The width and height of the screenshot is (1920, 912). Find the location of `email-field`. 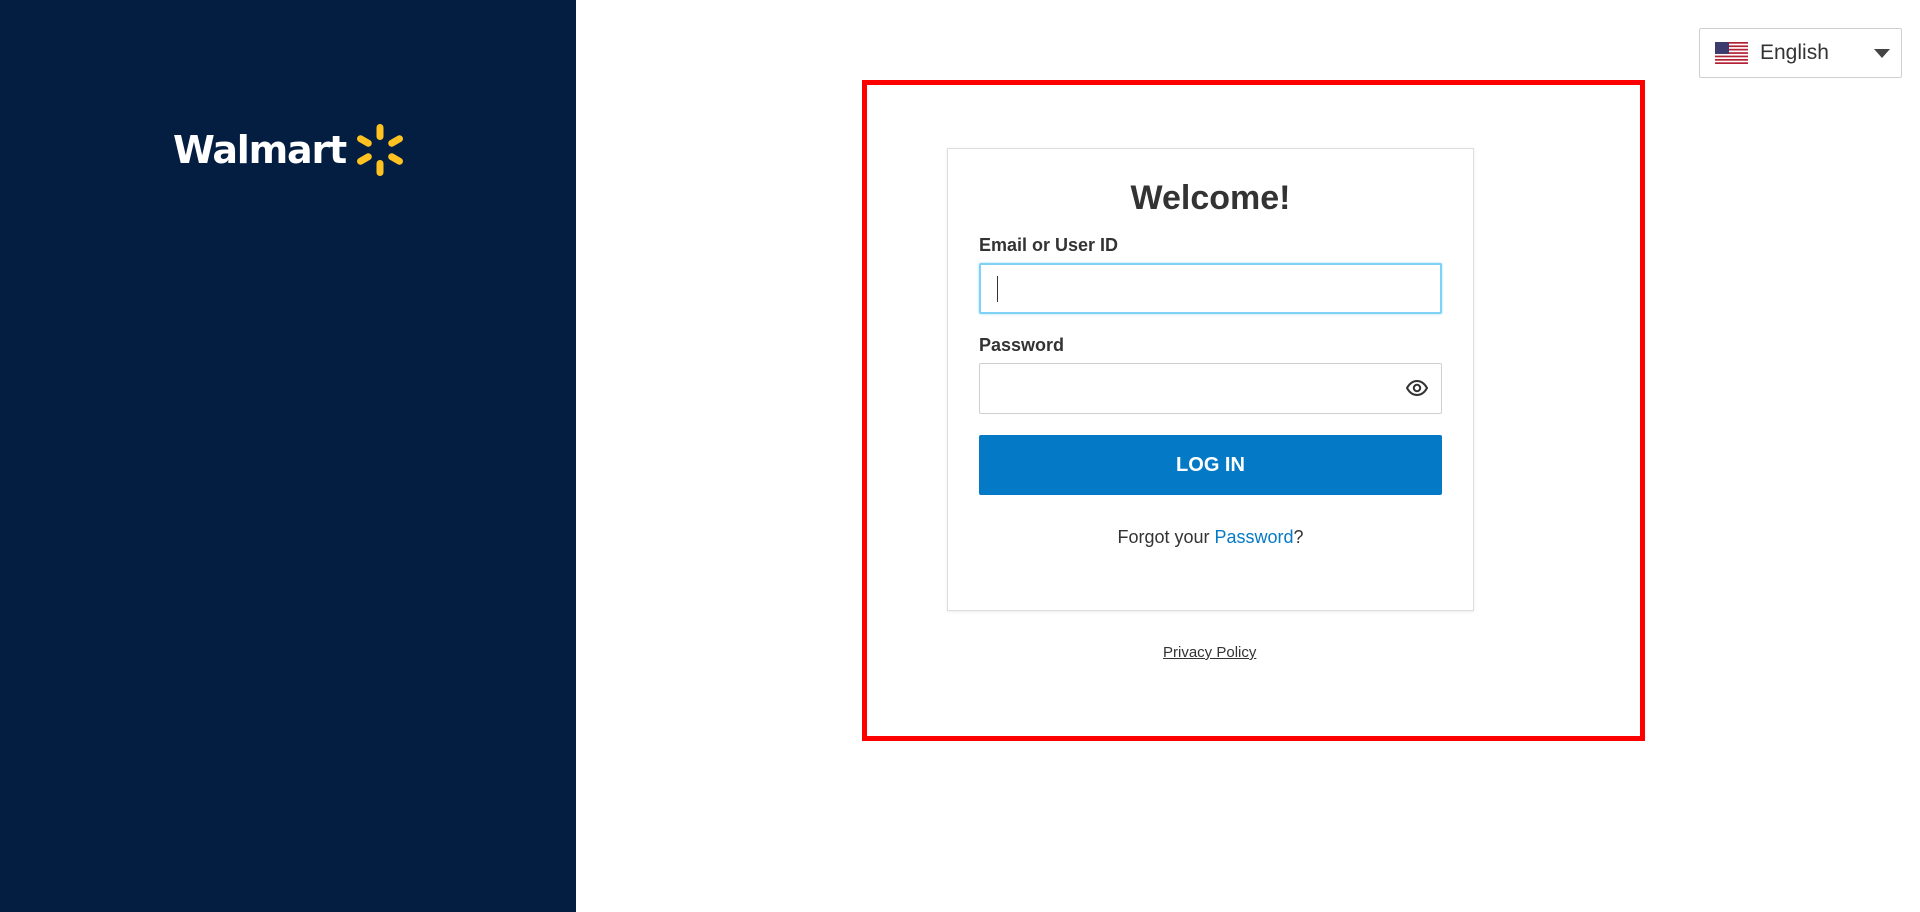

email-field is located at coordinates (1210, 288).